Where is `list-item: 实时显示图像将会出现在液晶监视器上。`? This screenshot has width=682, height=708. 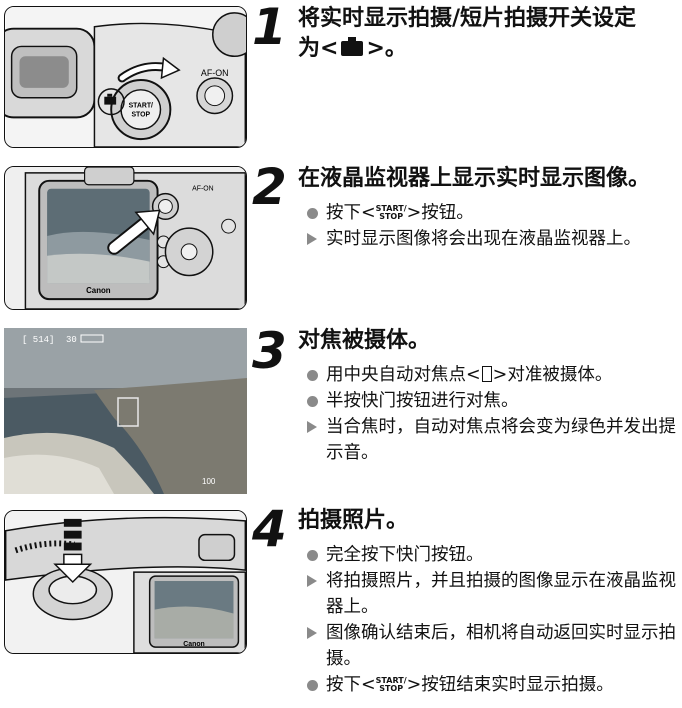 list-item: 实时显示图像将会出现在液晶监视器上。 is located at coordinates (490, 239).